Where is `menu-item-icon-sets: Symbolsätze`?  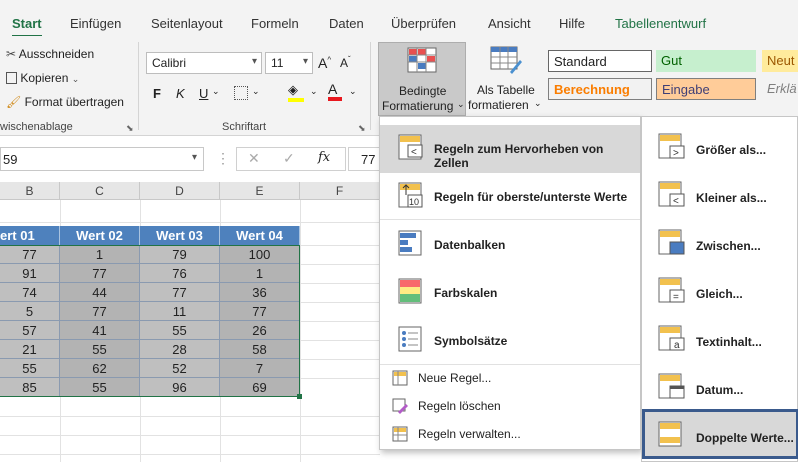 menu-item-icon-sets: Symbolsätze is located at coordinates (510, 341).